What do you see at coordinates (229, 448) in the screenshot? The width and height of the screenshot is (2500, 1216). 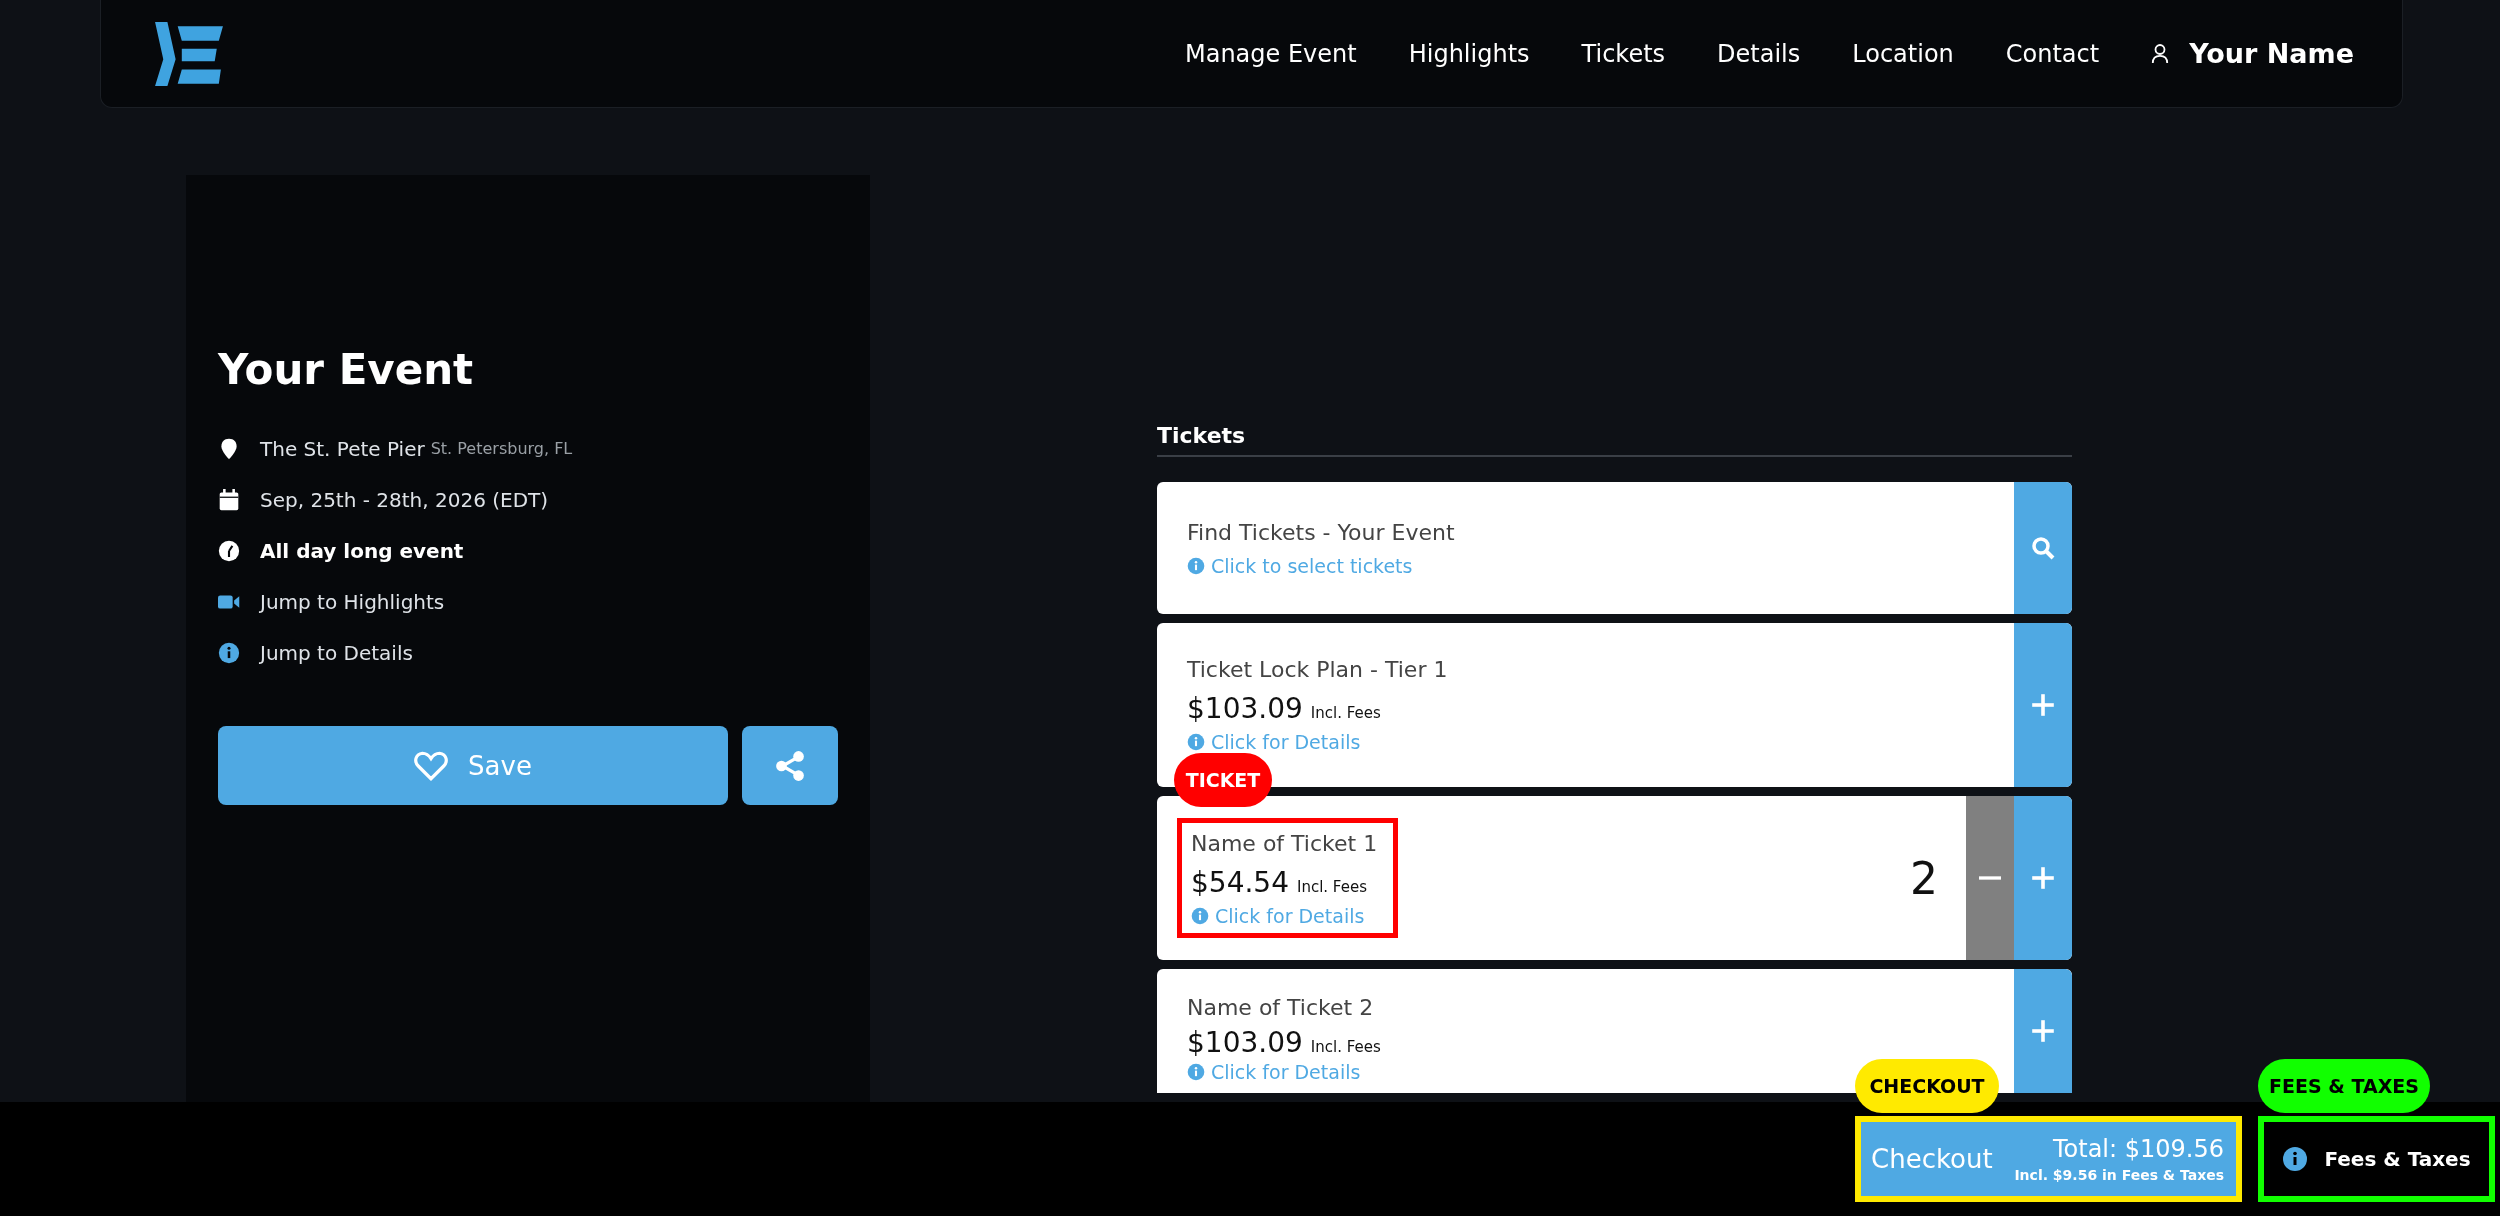 I see `map-pin-icon` at bounding box center [229, 448].